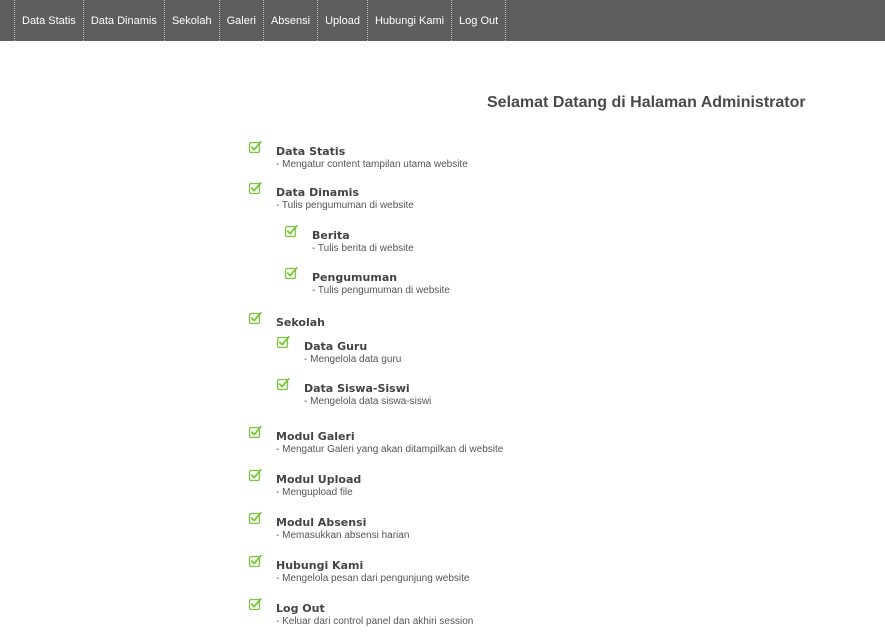 The width and height of the screenshot is (885, 632). Describe the element at coordinates (646, 102) in the screenshot. I see `page-title: Selamat Datang di Halaman Administrator` at that location.